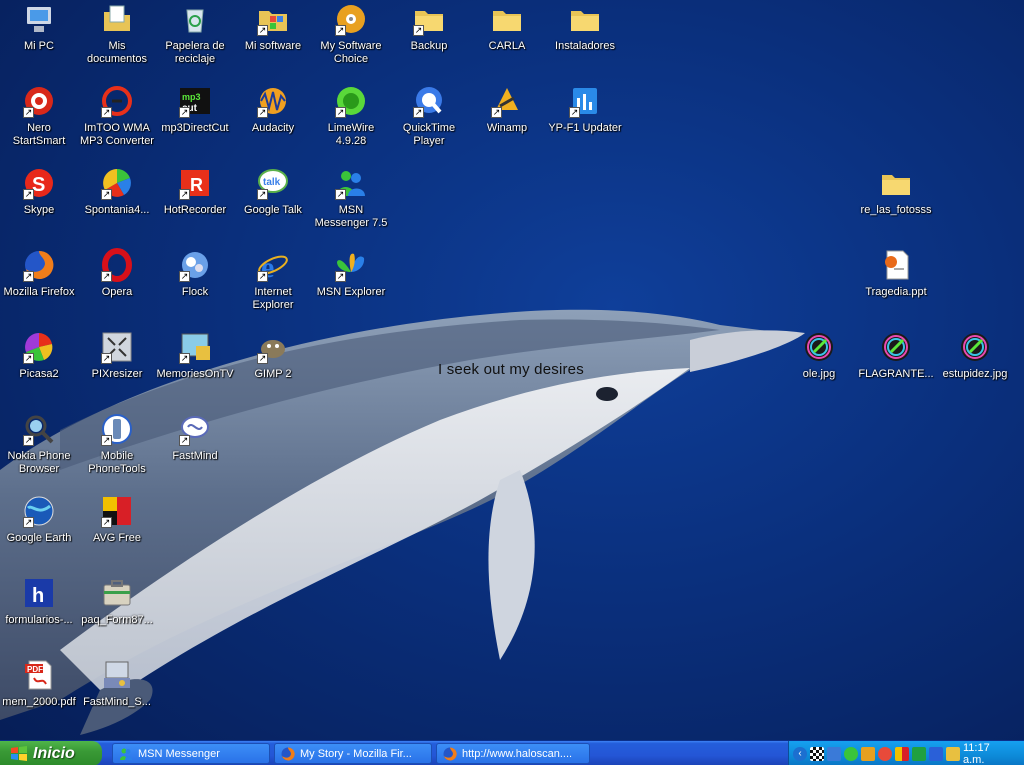 Image resolution: width=1024 pixels, height=765 pixels. Describe the element at coordinates (919, 753) in the screenshot. I see `winamp-tray-icon` at that location.